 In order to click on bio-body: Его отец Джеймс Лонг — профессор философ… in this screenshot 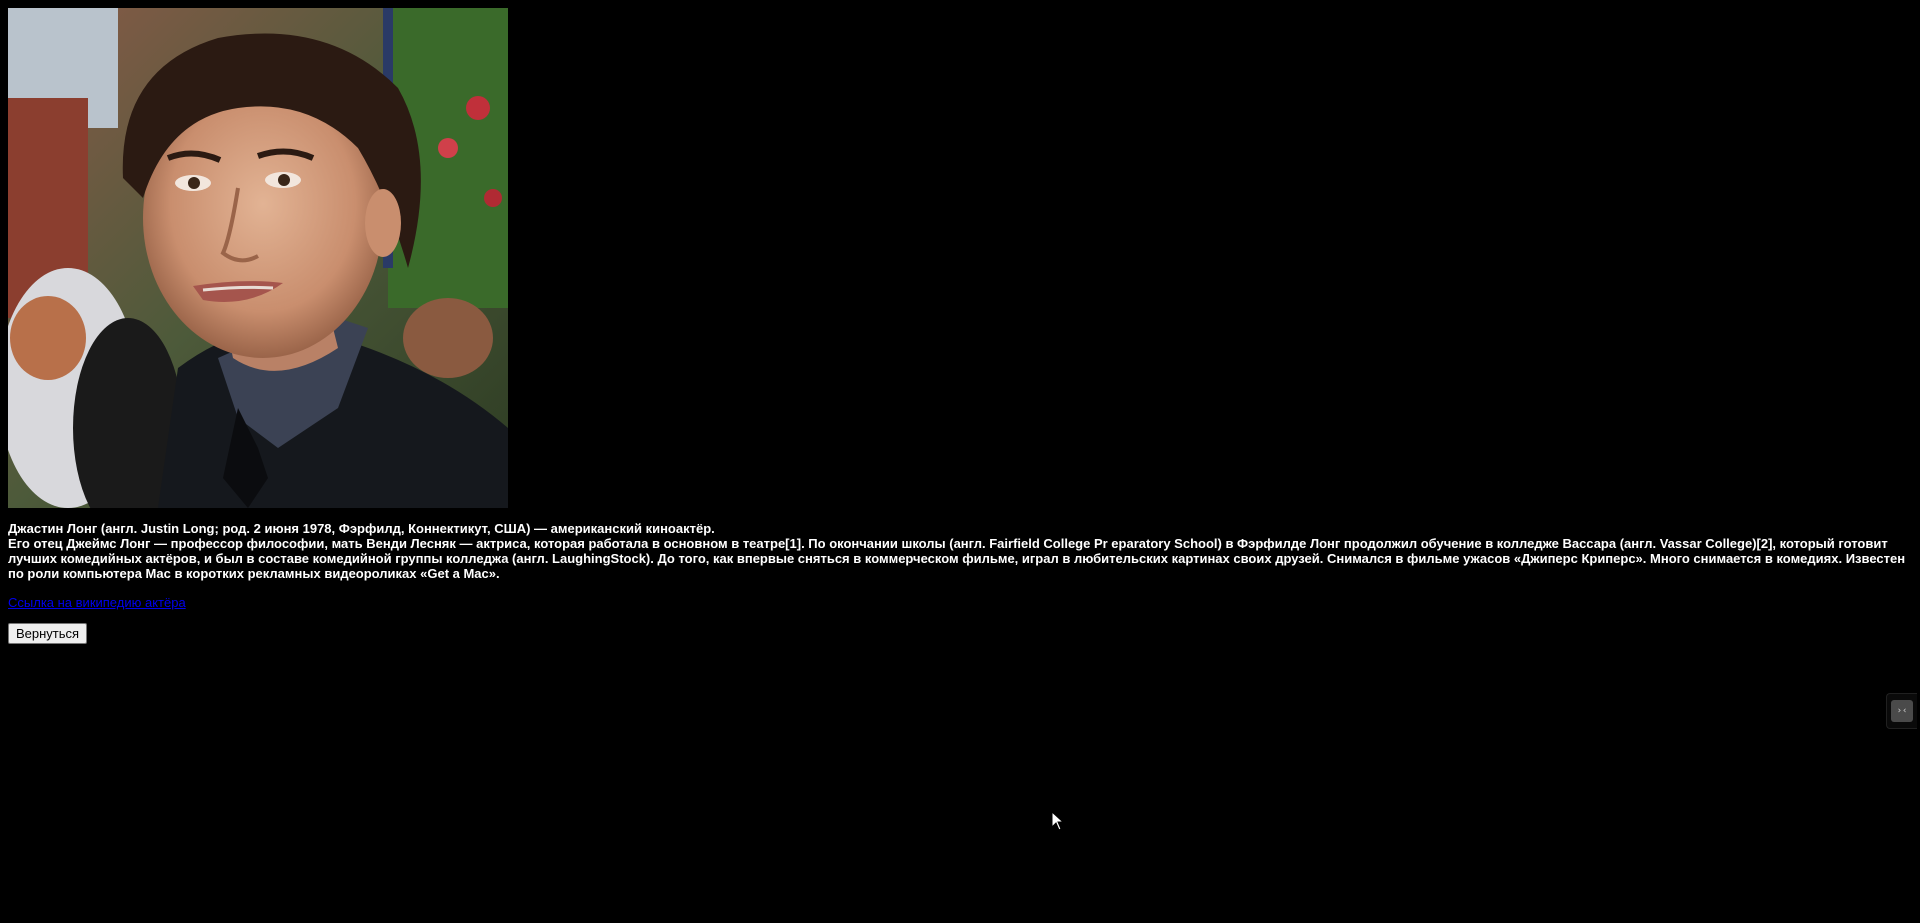, I will do `click(957, 558)`.